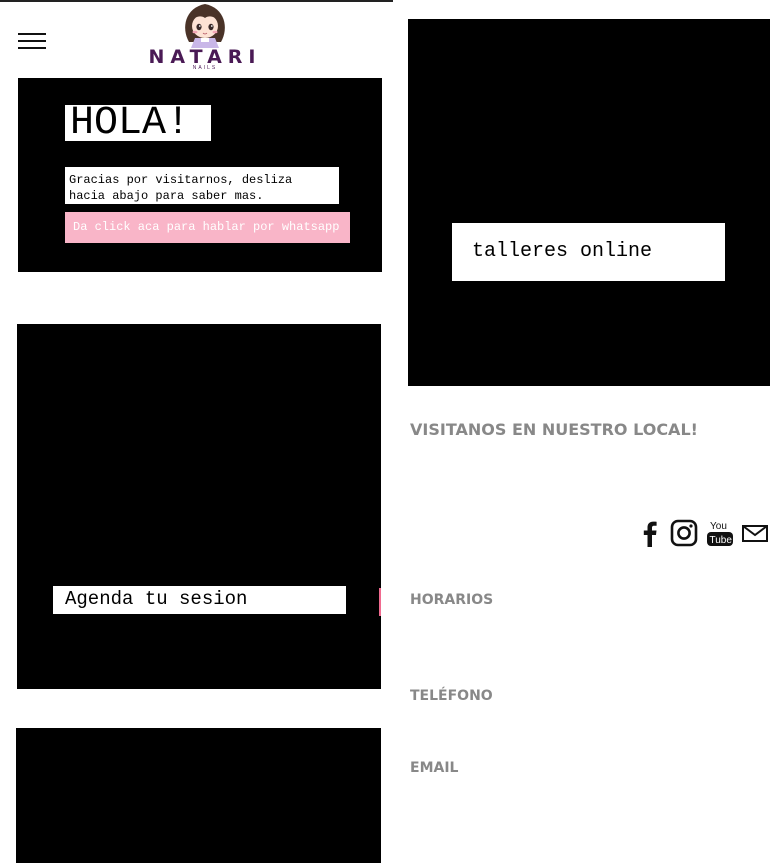 This screenshot has height=863, width=772. What do you see at coordinates (755, 533) in the screenshot?
I see `email-icon` at bounding box center [755, 533].